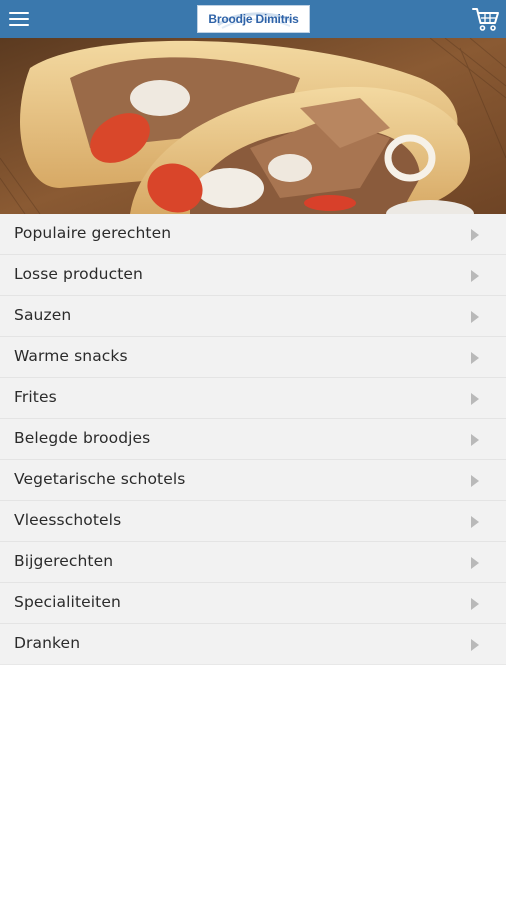 The image size is (506, 900). I want to click on top-app-bar: Broodje Dimitris, so click(253, 19).